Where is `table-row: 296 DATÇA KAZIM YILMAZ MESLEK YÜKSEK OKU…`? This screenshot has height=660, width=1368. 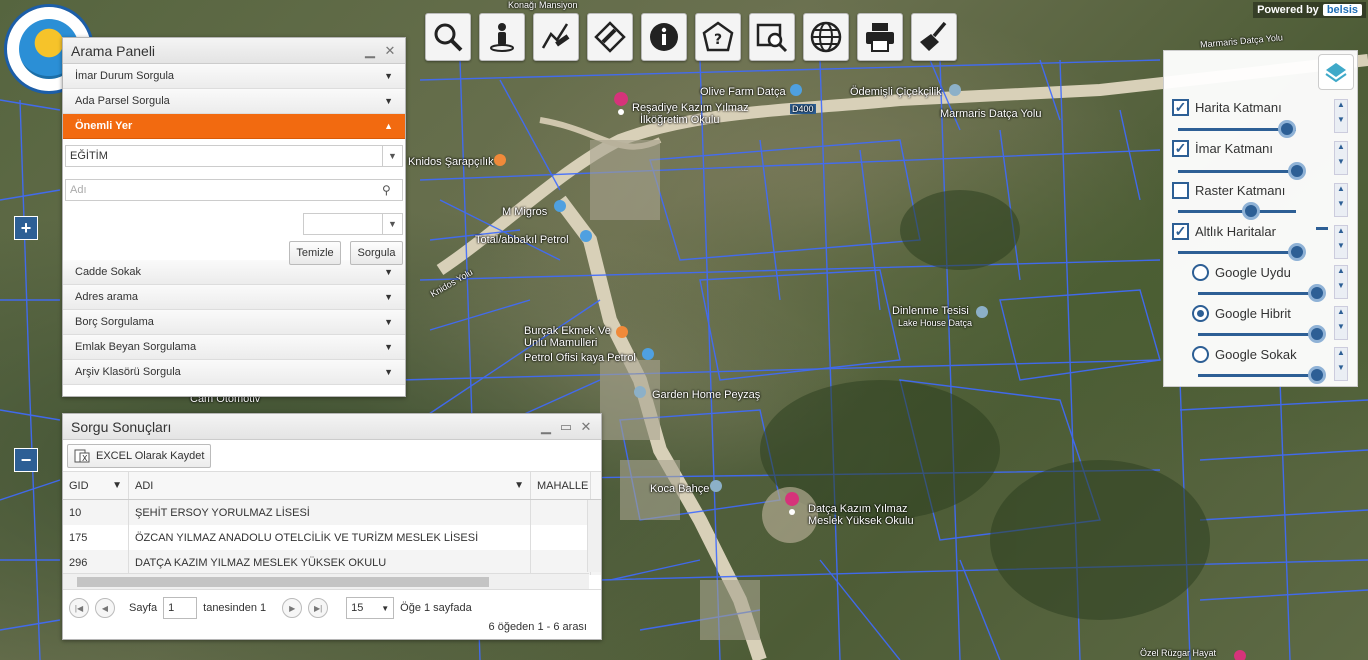 table-row: 296 DATÇA KAZIM YILMAZ MESLEK YÜKSEK OKU… is located at coordinates (332, 562).